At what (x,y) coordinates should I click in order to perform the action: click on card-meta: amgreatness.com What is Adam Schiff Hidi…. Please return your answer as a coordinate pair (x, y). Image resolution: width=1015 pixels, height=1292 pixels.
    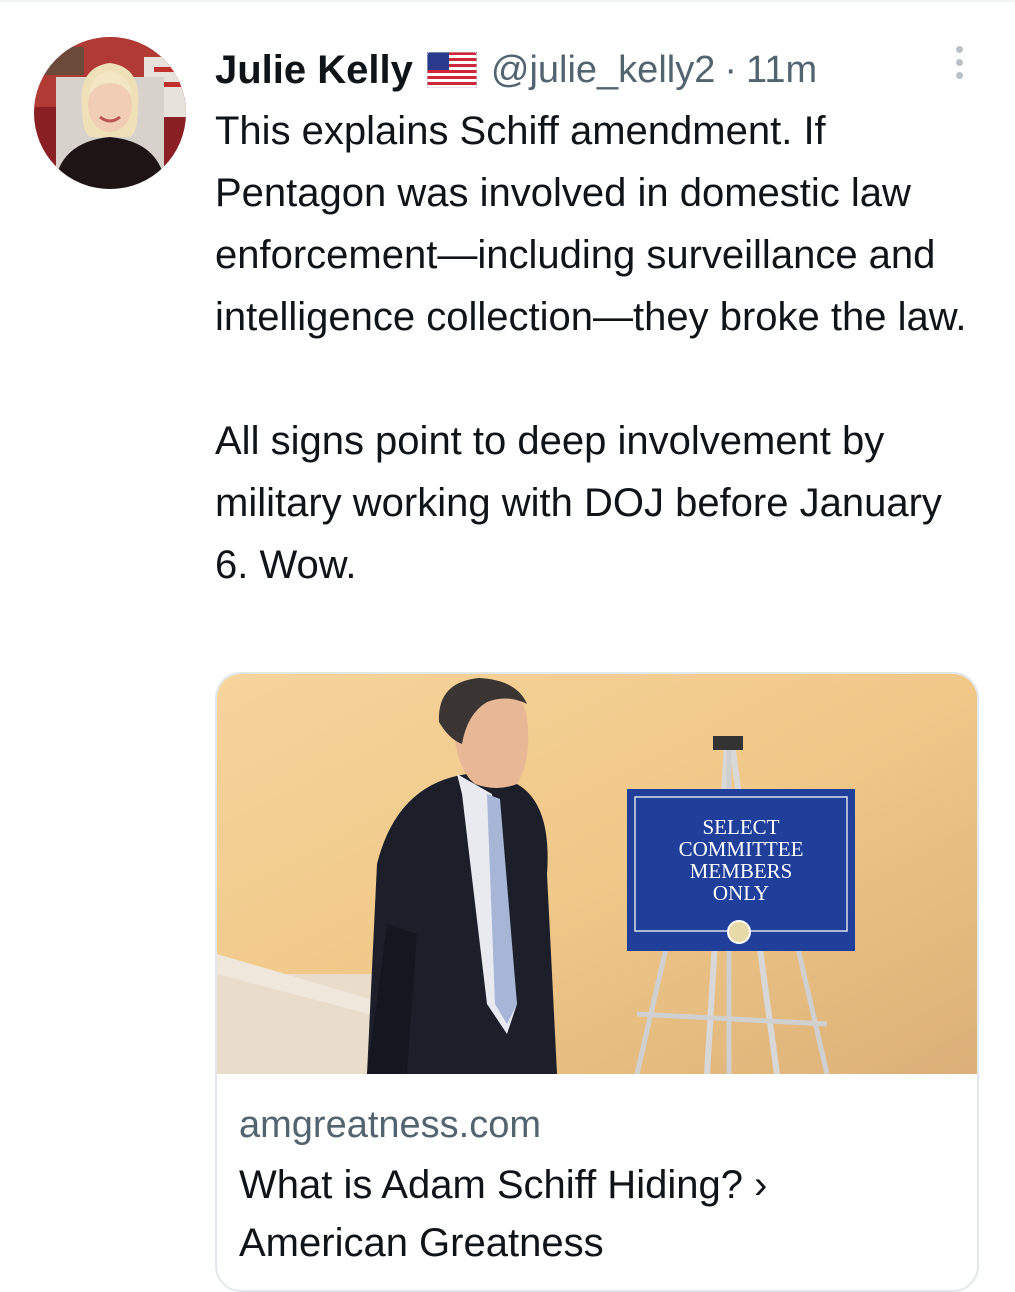
    Looking at the image, I should click on (598, 1186).